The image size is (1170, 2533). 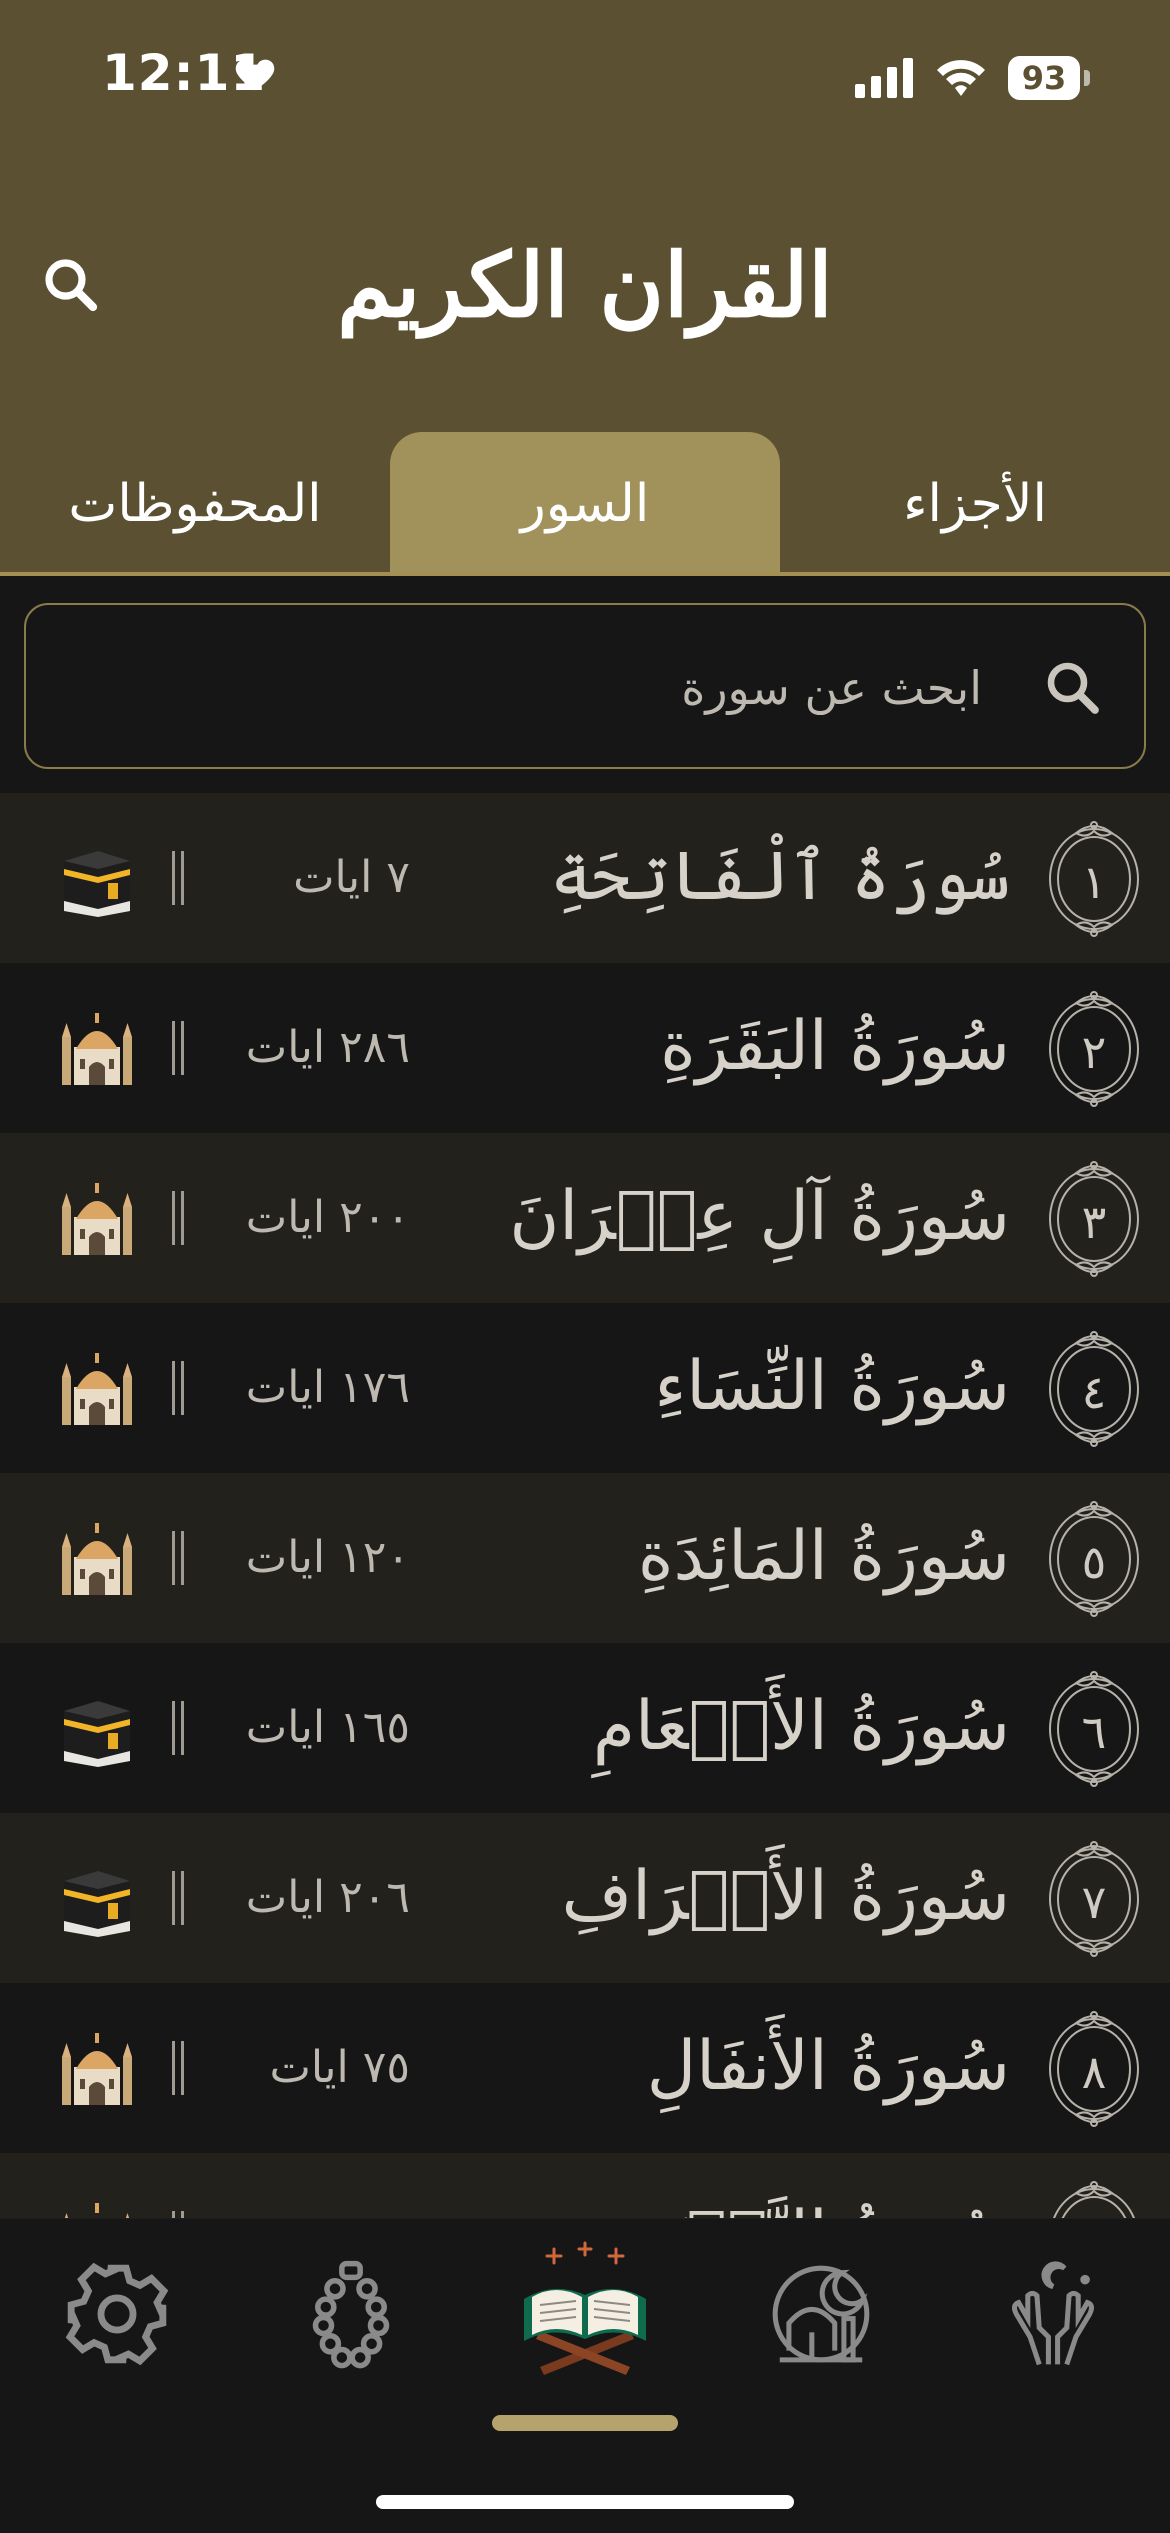 I want to click on dua-hands-icon, so click(x=1053, y=2314).